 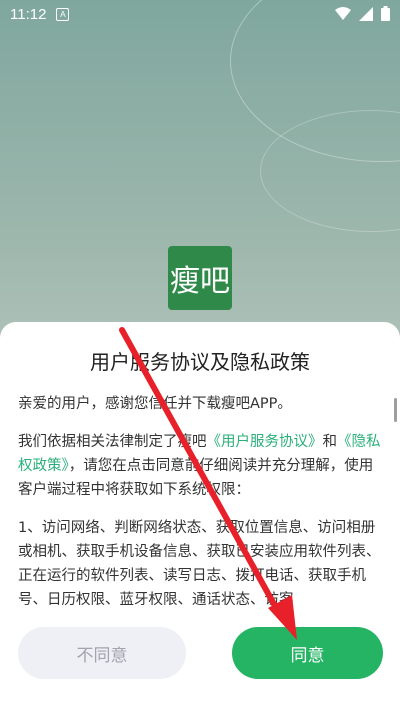 I want to click on battery-icon, so click(x=385, y=13).